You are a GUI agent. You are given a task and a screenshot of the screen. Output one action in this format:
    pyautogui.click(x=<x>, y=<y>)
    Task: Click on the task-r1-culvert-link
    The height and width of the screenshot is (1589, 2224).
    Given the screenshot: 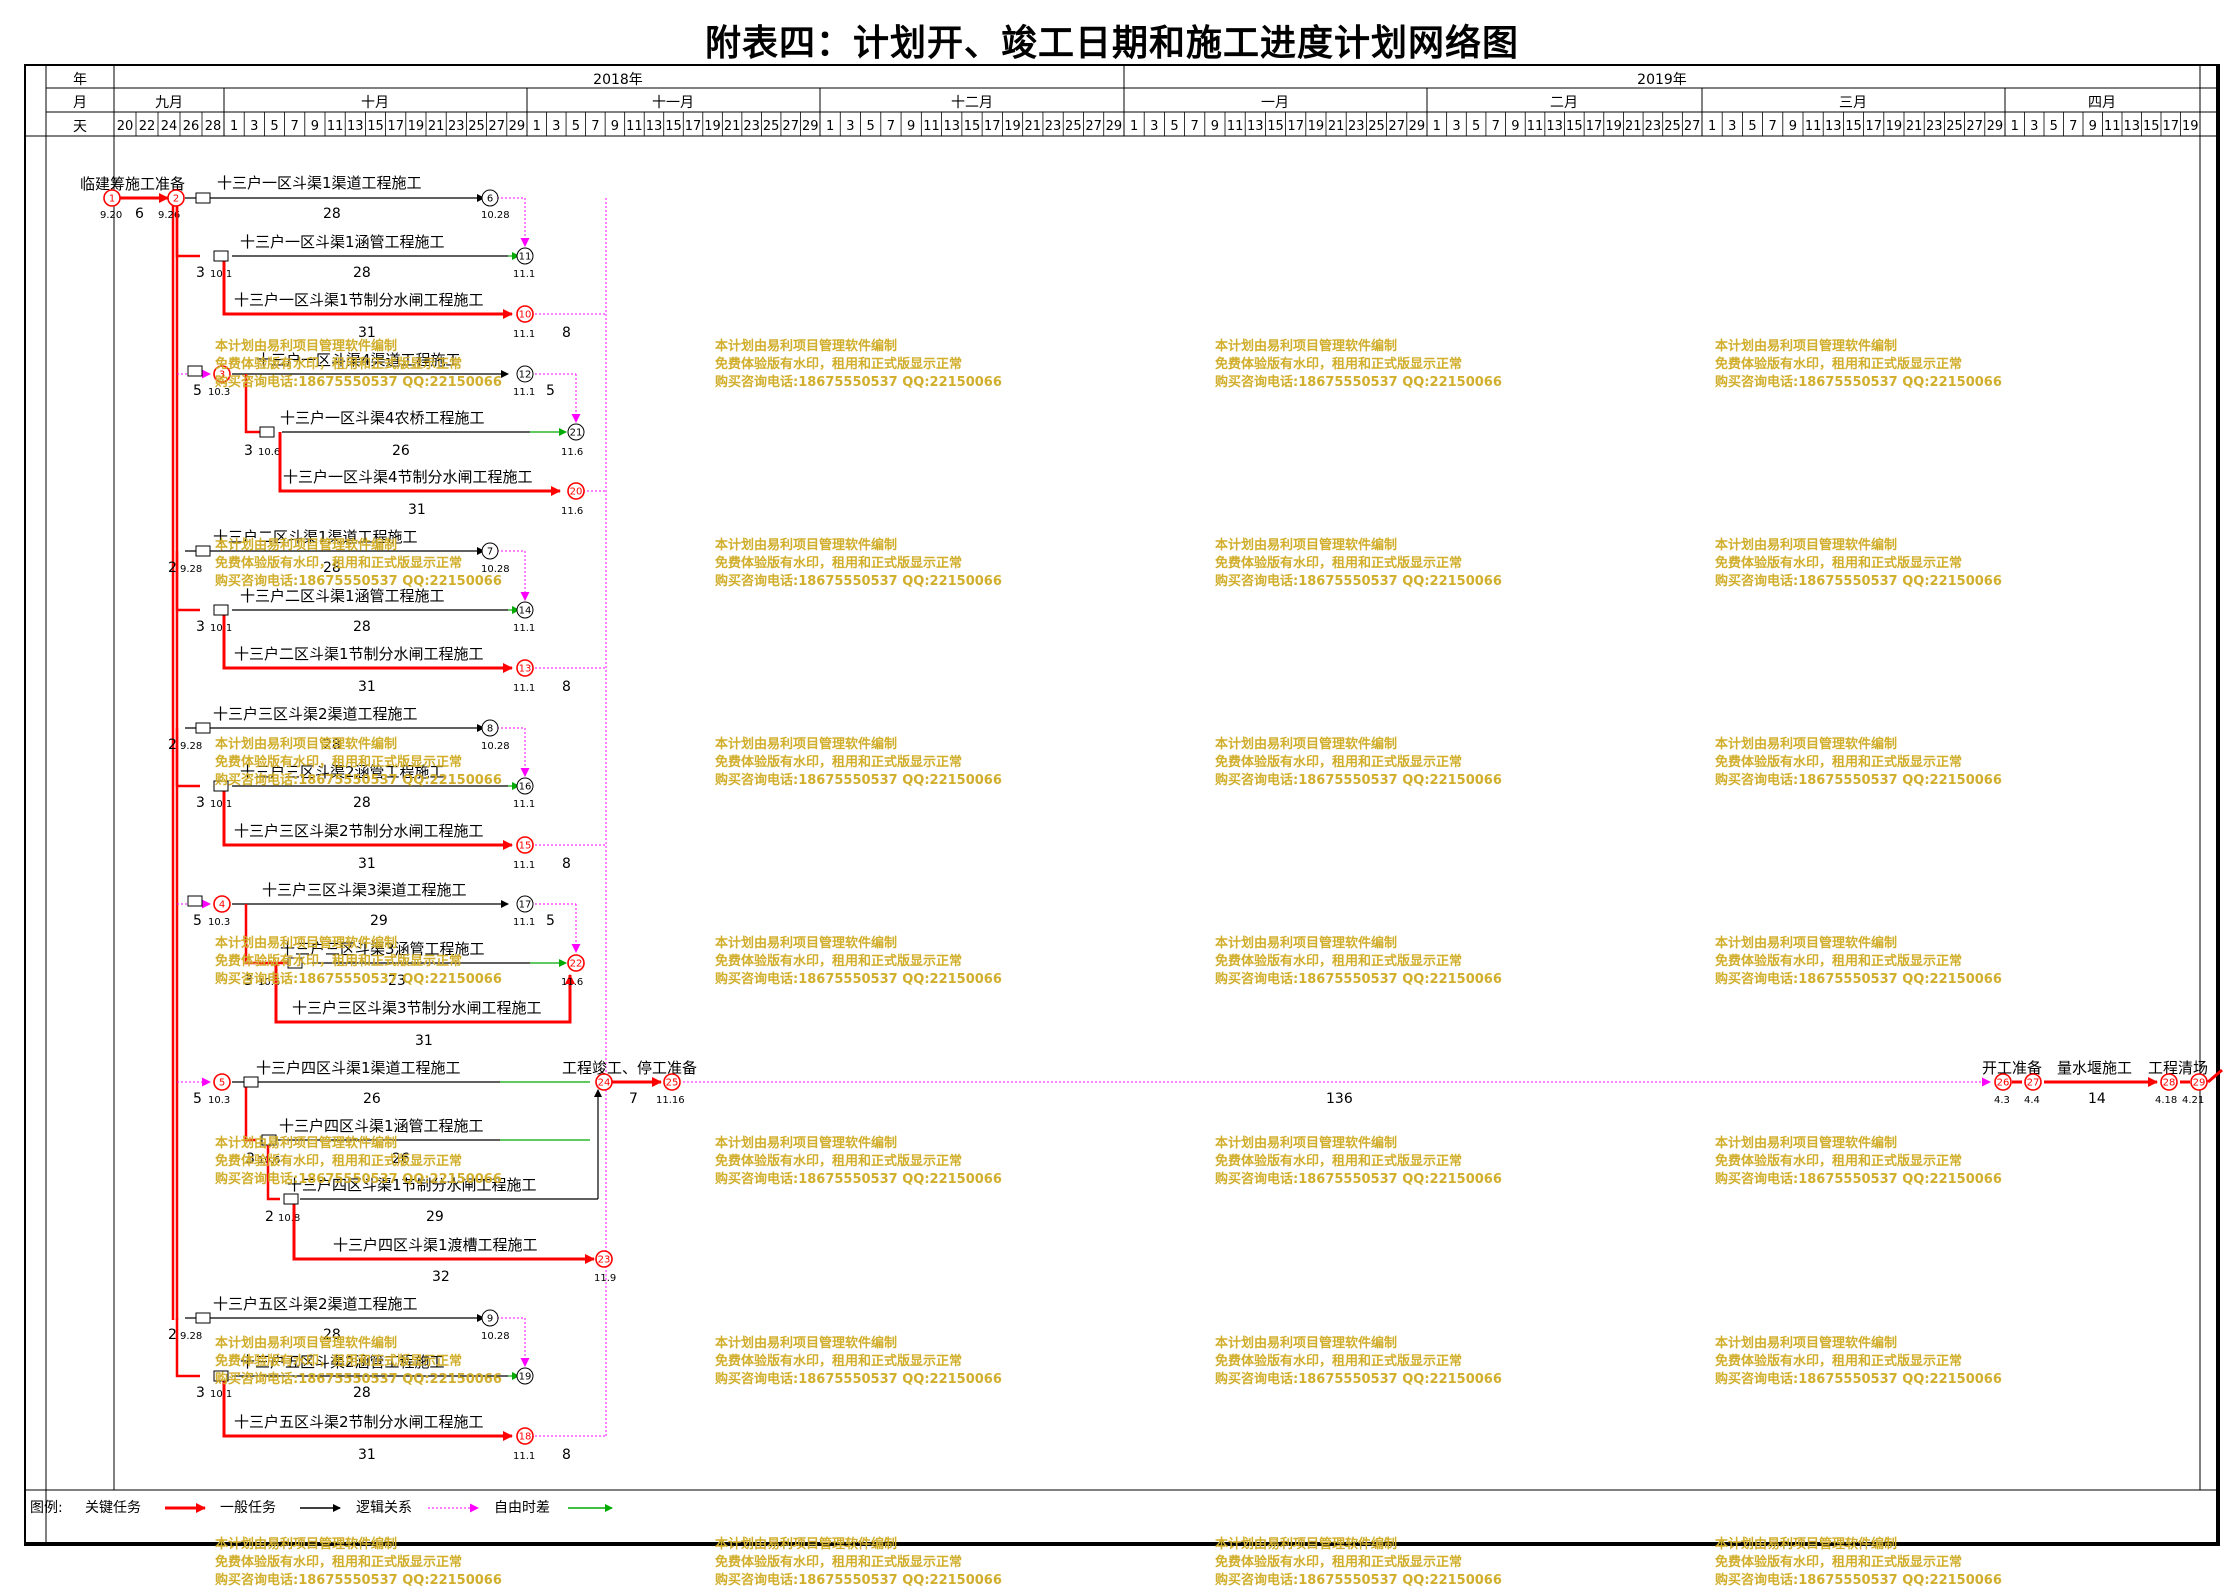 What is the action you would take?
    pyautogui.click(x=187, y=228)
    